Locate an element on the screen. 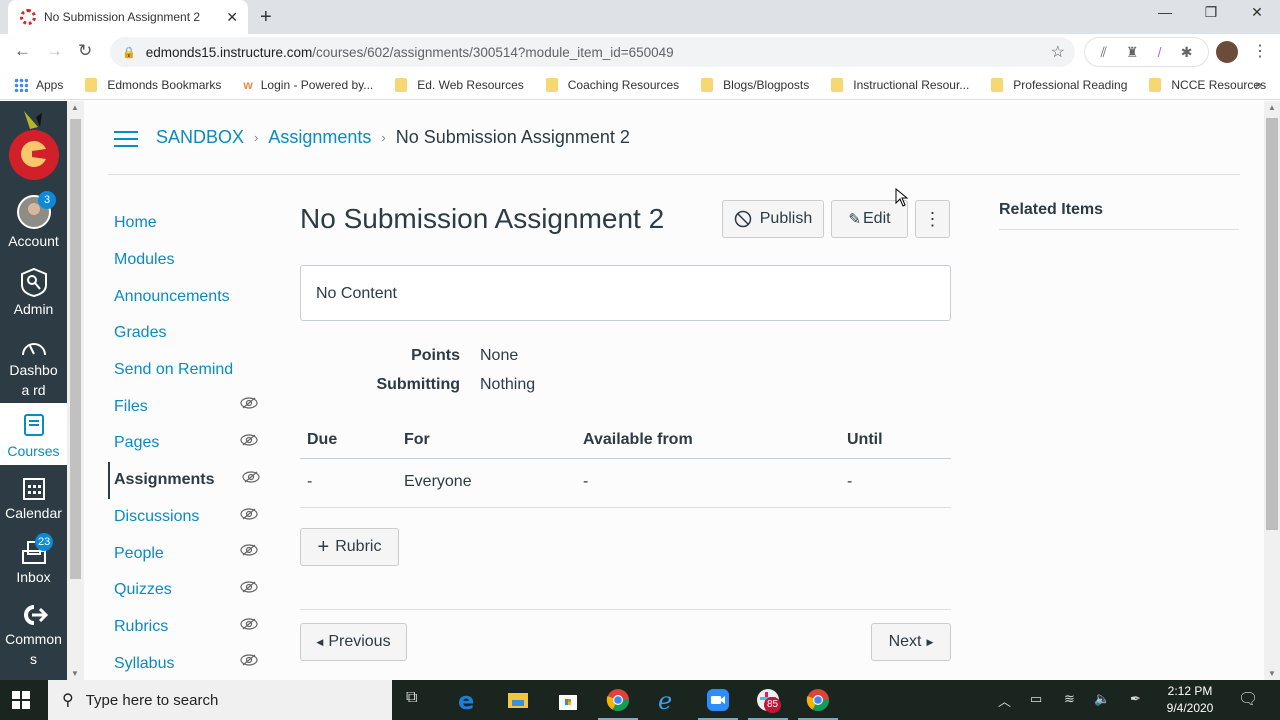 The height and width of the screenshot is (720, 1280). nav-admin: Admin is located at coordinates (33, 293).